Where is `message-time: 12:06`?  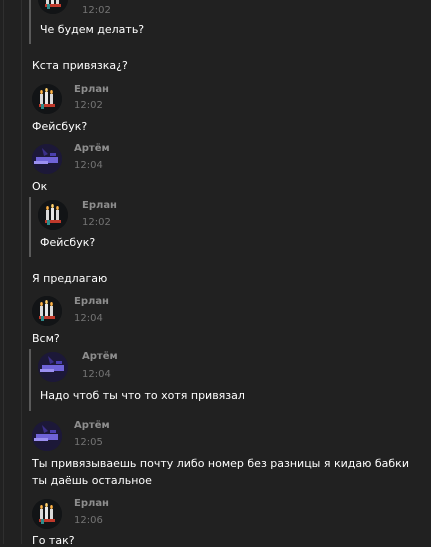 message-time: 12:06 is located at coordinates (88, 520).